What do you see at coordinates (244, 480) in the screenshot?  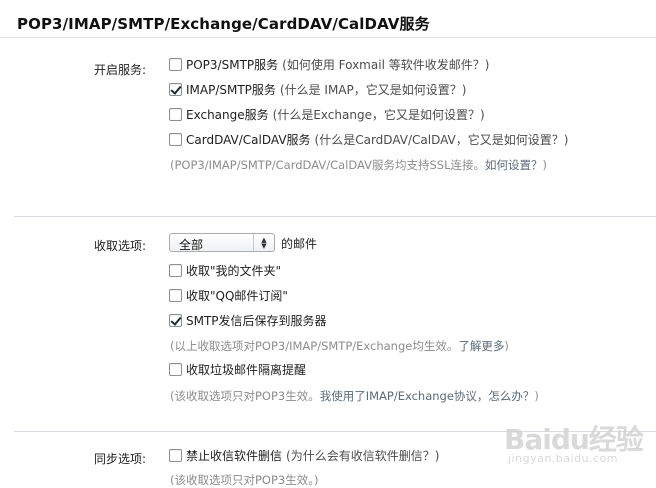 I see `sync-note: (该收取选项只对POP3生效。)` at bounding box center [244, 480].